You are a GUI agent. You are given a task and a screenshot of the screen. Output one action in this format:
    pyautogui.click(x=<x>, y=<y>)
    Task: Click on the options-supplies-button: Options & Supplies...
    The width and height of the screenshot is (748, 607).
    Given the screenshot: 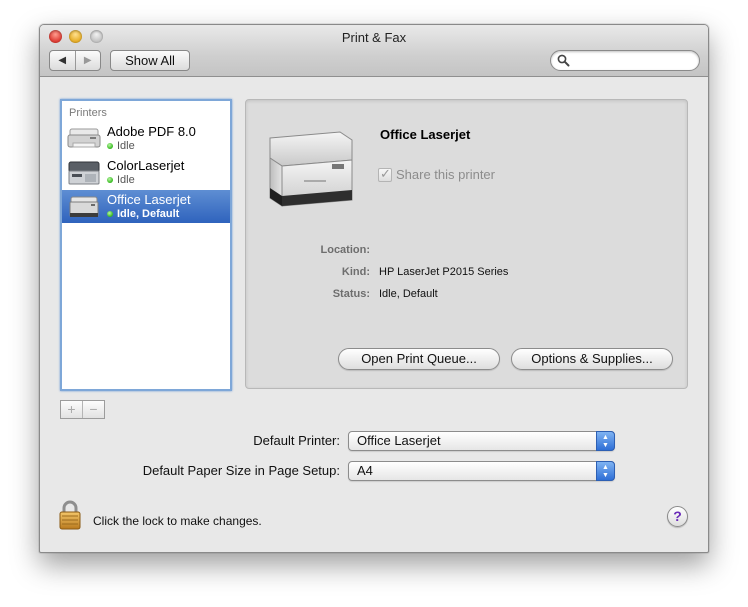 What is the action you would take?
    pyautogui.click(x=592, y=359)
    